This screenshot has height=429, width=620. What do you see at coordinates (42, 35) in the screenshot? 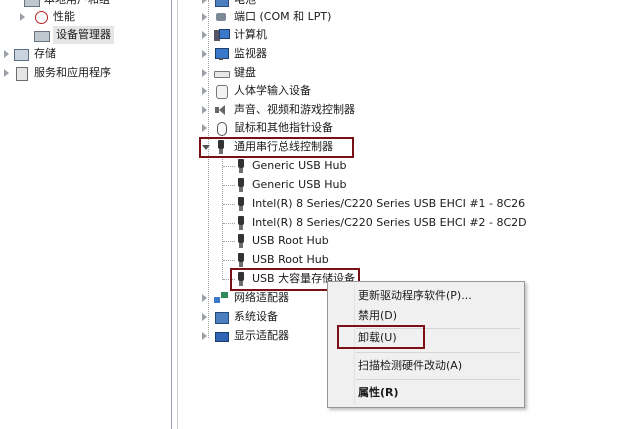
I see `device-manager-icon` at bounding box center [42, 35].